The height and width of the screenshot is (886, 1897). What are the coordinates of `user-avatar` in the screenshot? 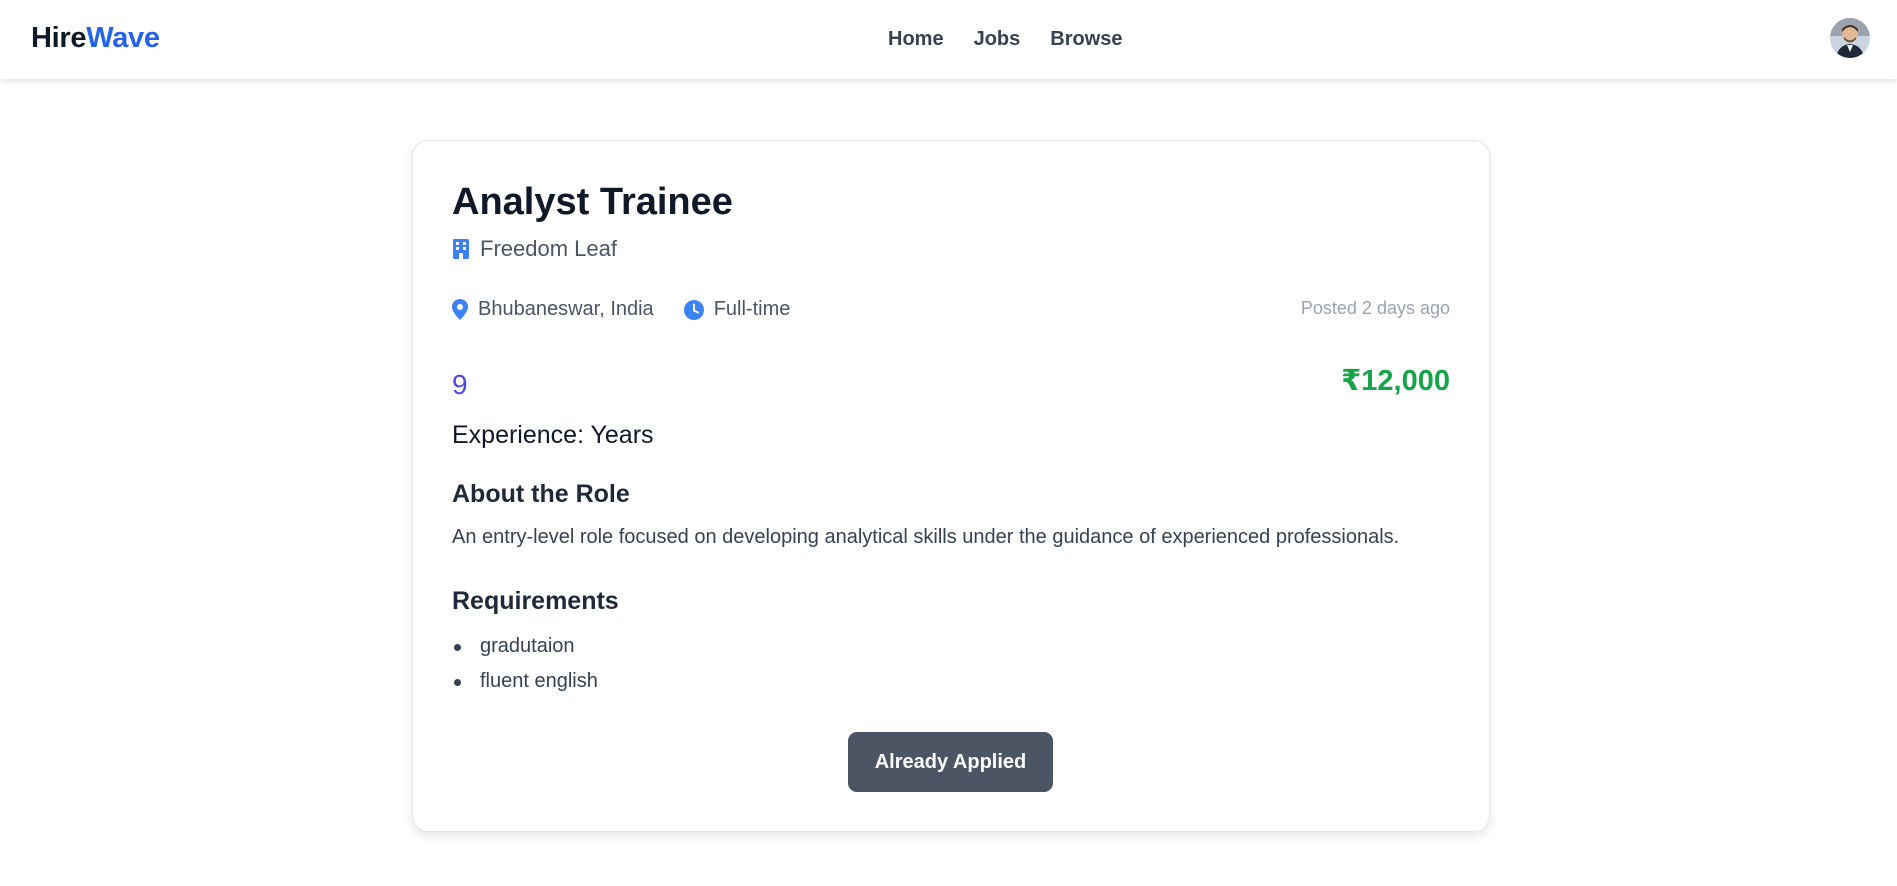 It's located at (1850, 38).